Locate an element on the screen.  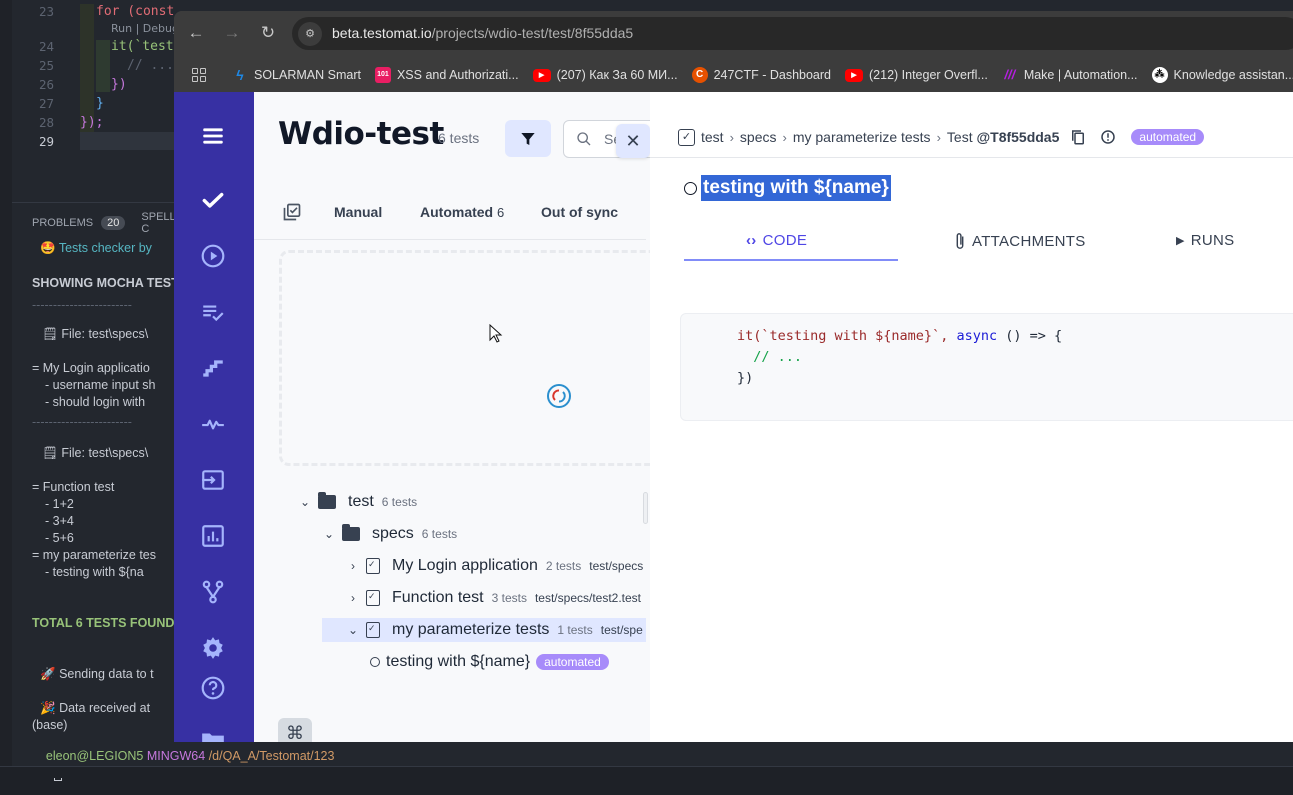
copy-icon is located at coordinates (1078, 137).